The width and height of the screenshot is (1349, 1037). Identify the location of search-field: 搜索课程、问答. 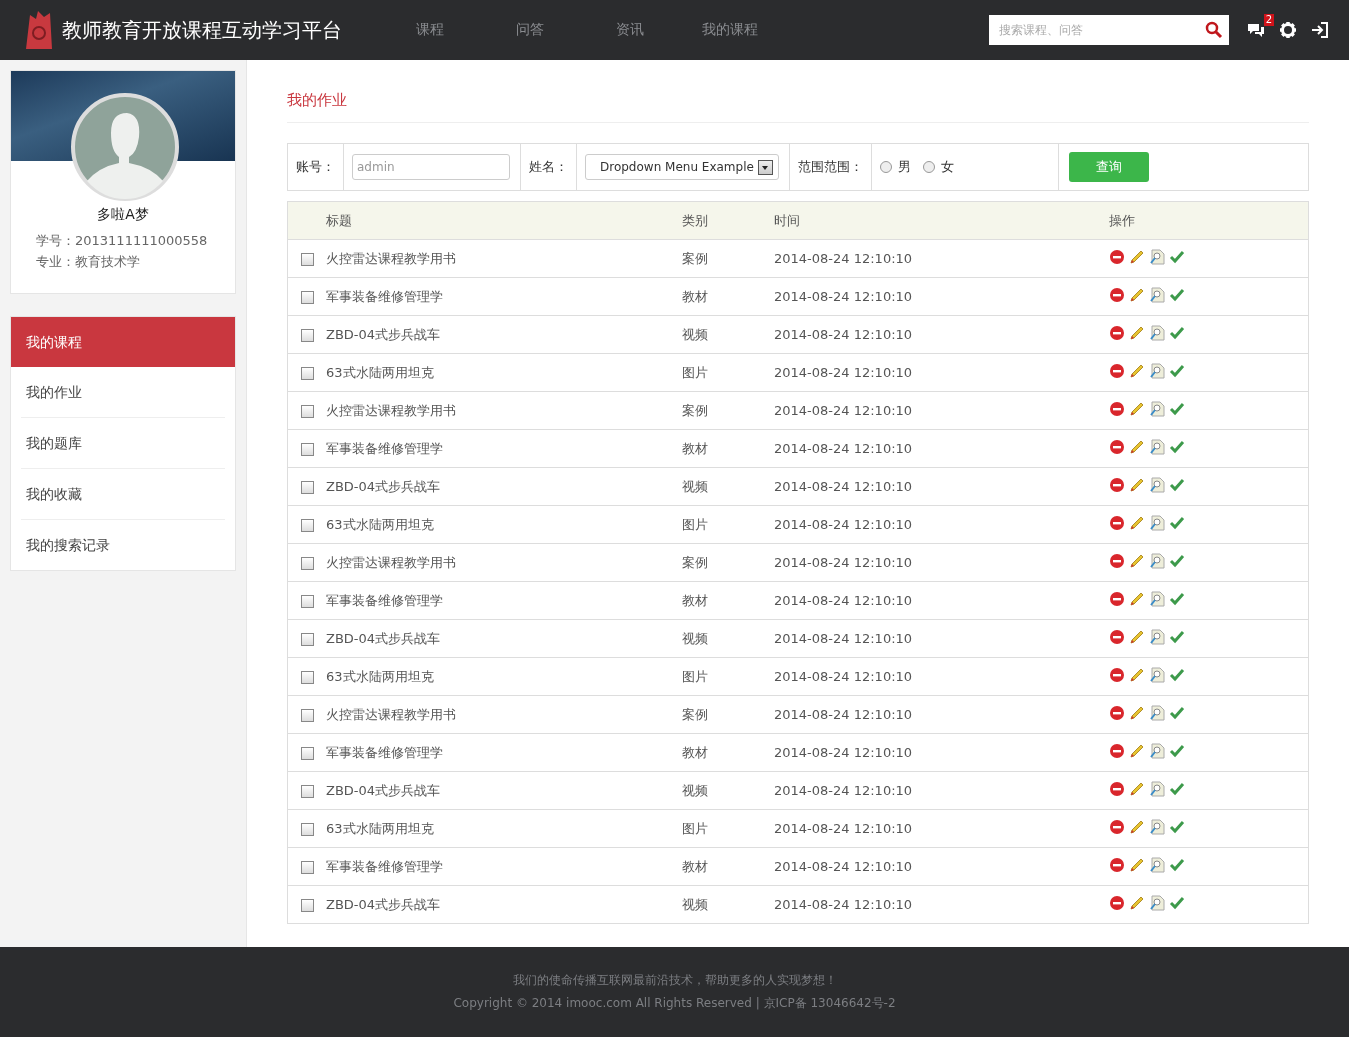
(1109, 30).